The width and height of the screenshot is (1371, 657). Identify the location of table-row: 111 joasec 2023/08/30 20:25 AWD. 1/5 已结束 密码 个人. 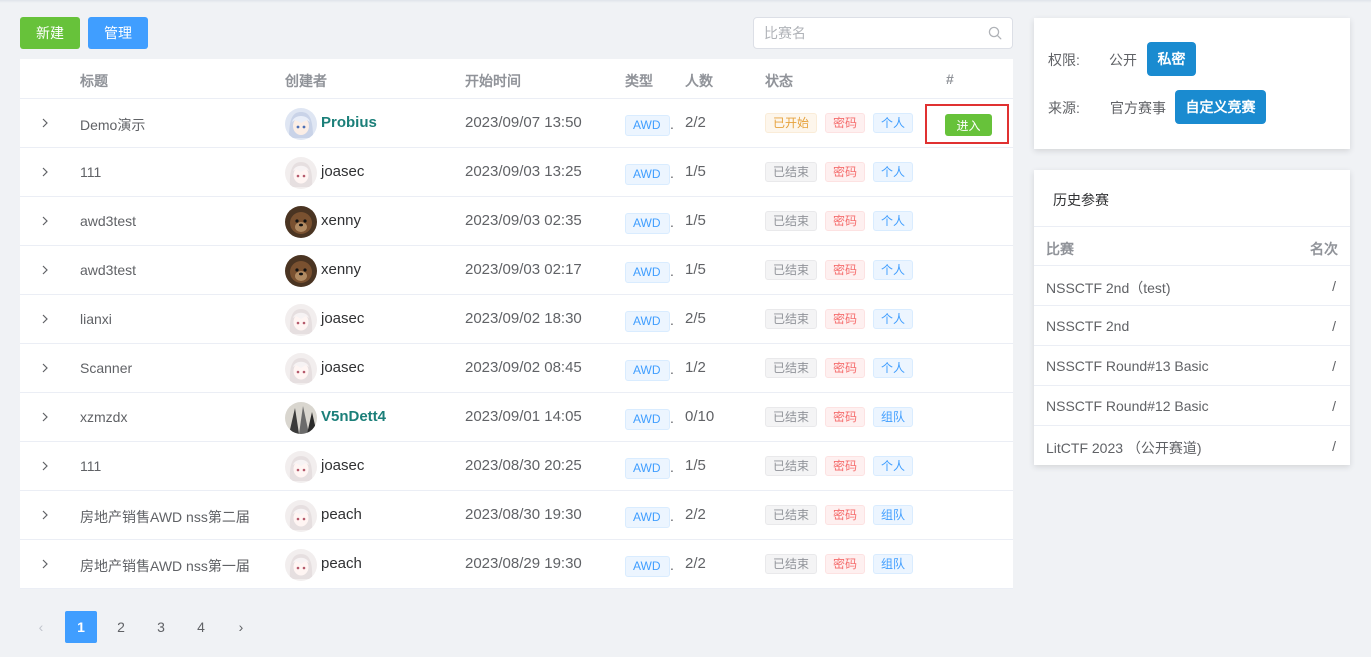
(516, 466).